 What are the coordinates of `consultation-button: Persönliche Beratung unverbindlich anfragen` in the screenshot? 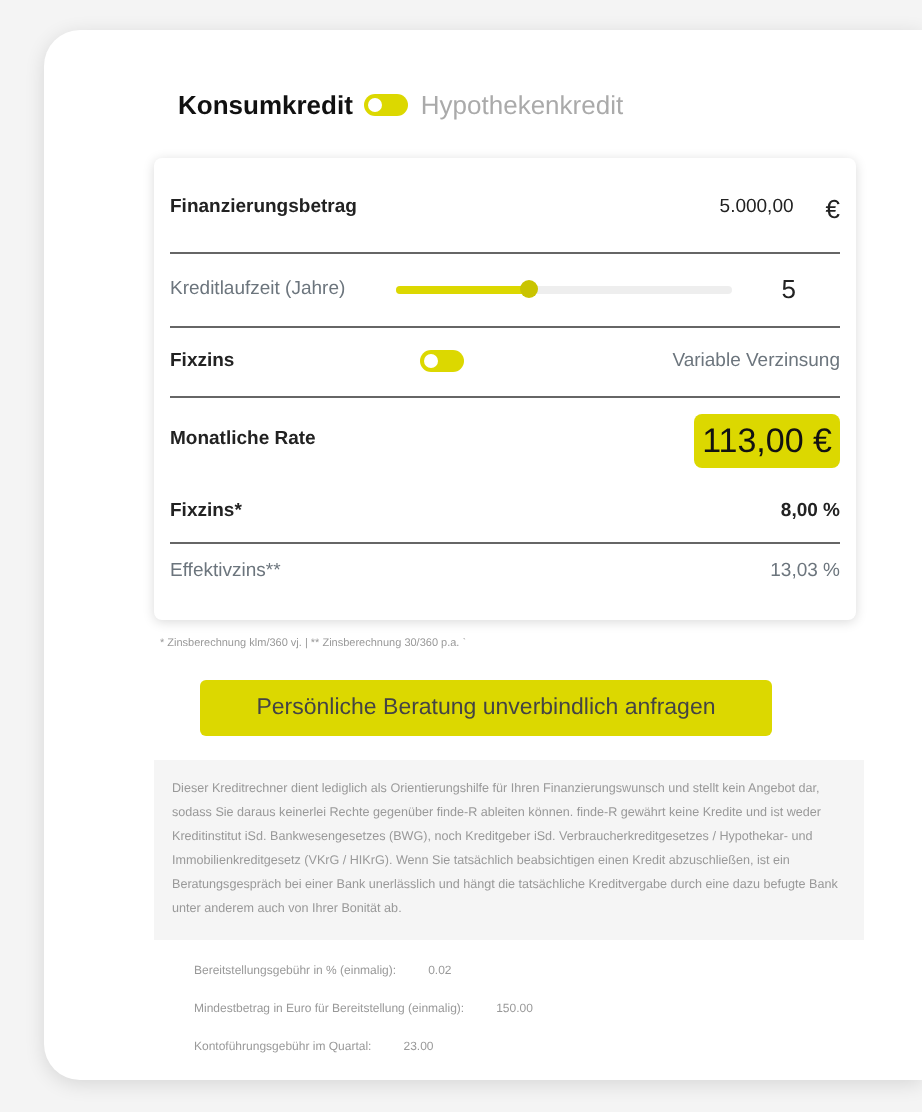 It's located at (486, 708).